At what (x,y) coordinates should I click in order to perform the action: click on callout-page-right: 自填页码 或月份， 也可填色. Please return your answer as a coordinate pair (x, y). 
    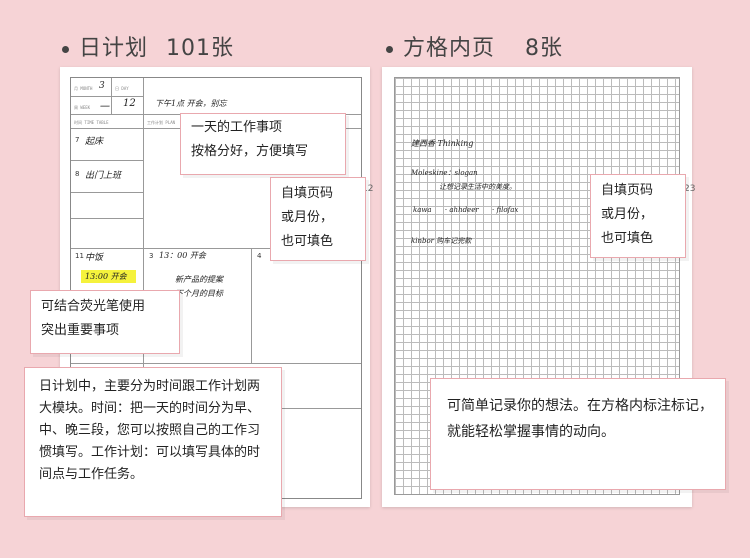
    Looking at the image, I should click on (638, 216).